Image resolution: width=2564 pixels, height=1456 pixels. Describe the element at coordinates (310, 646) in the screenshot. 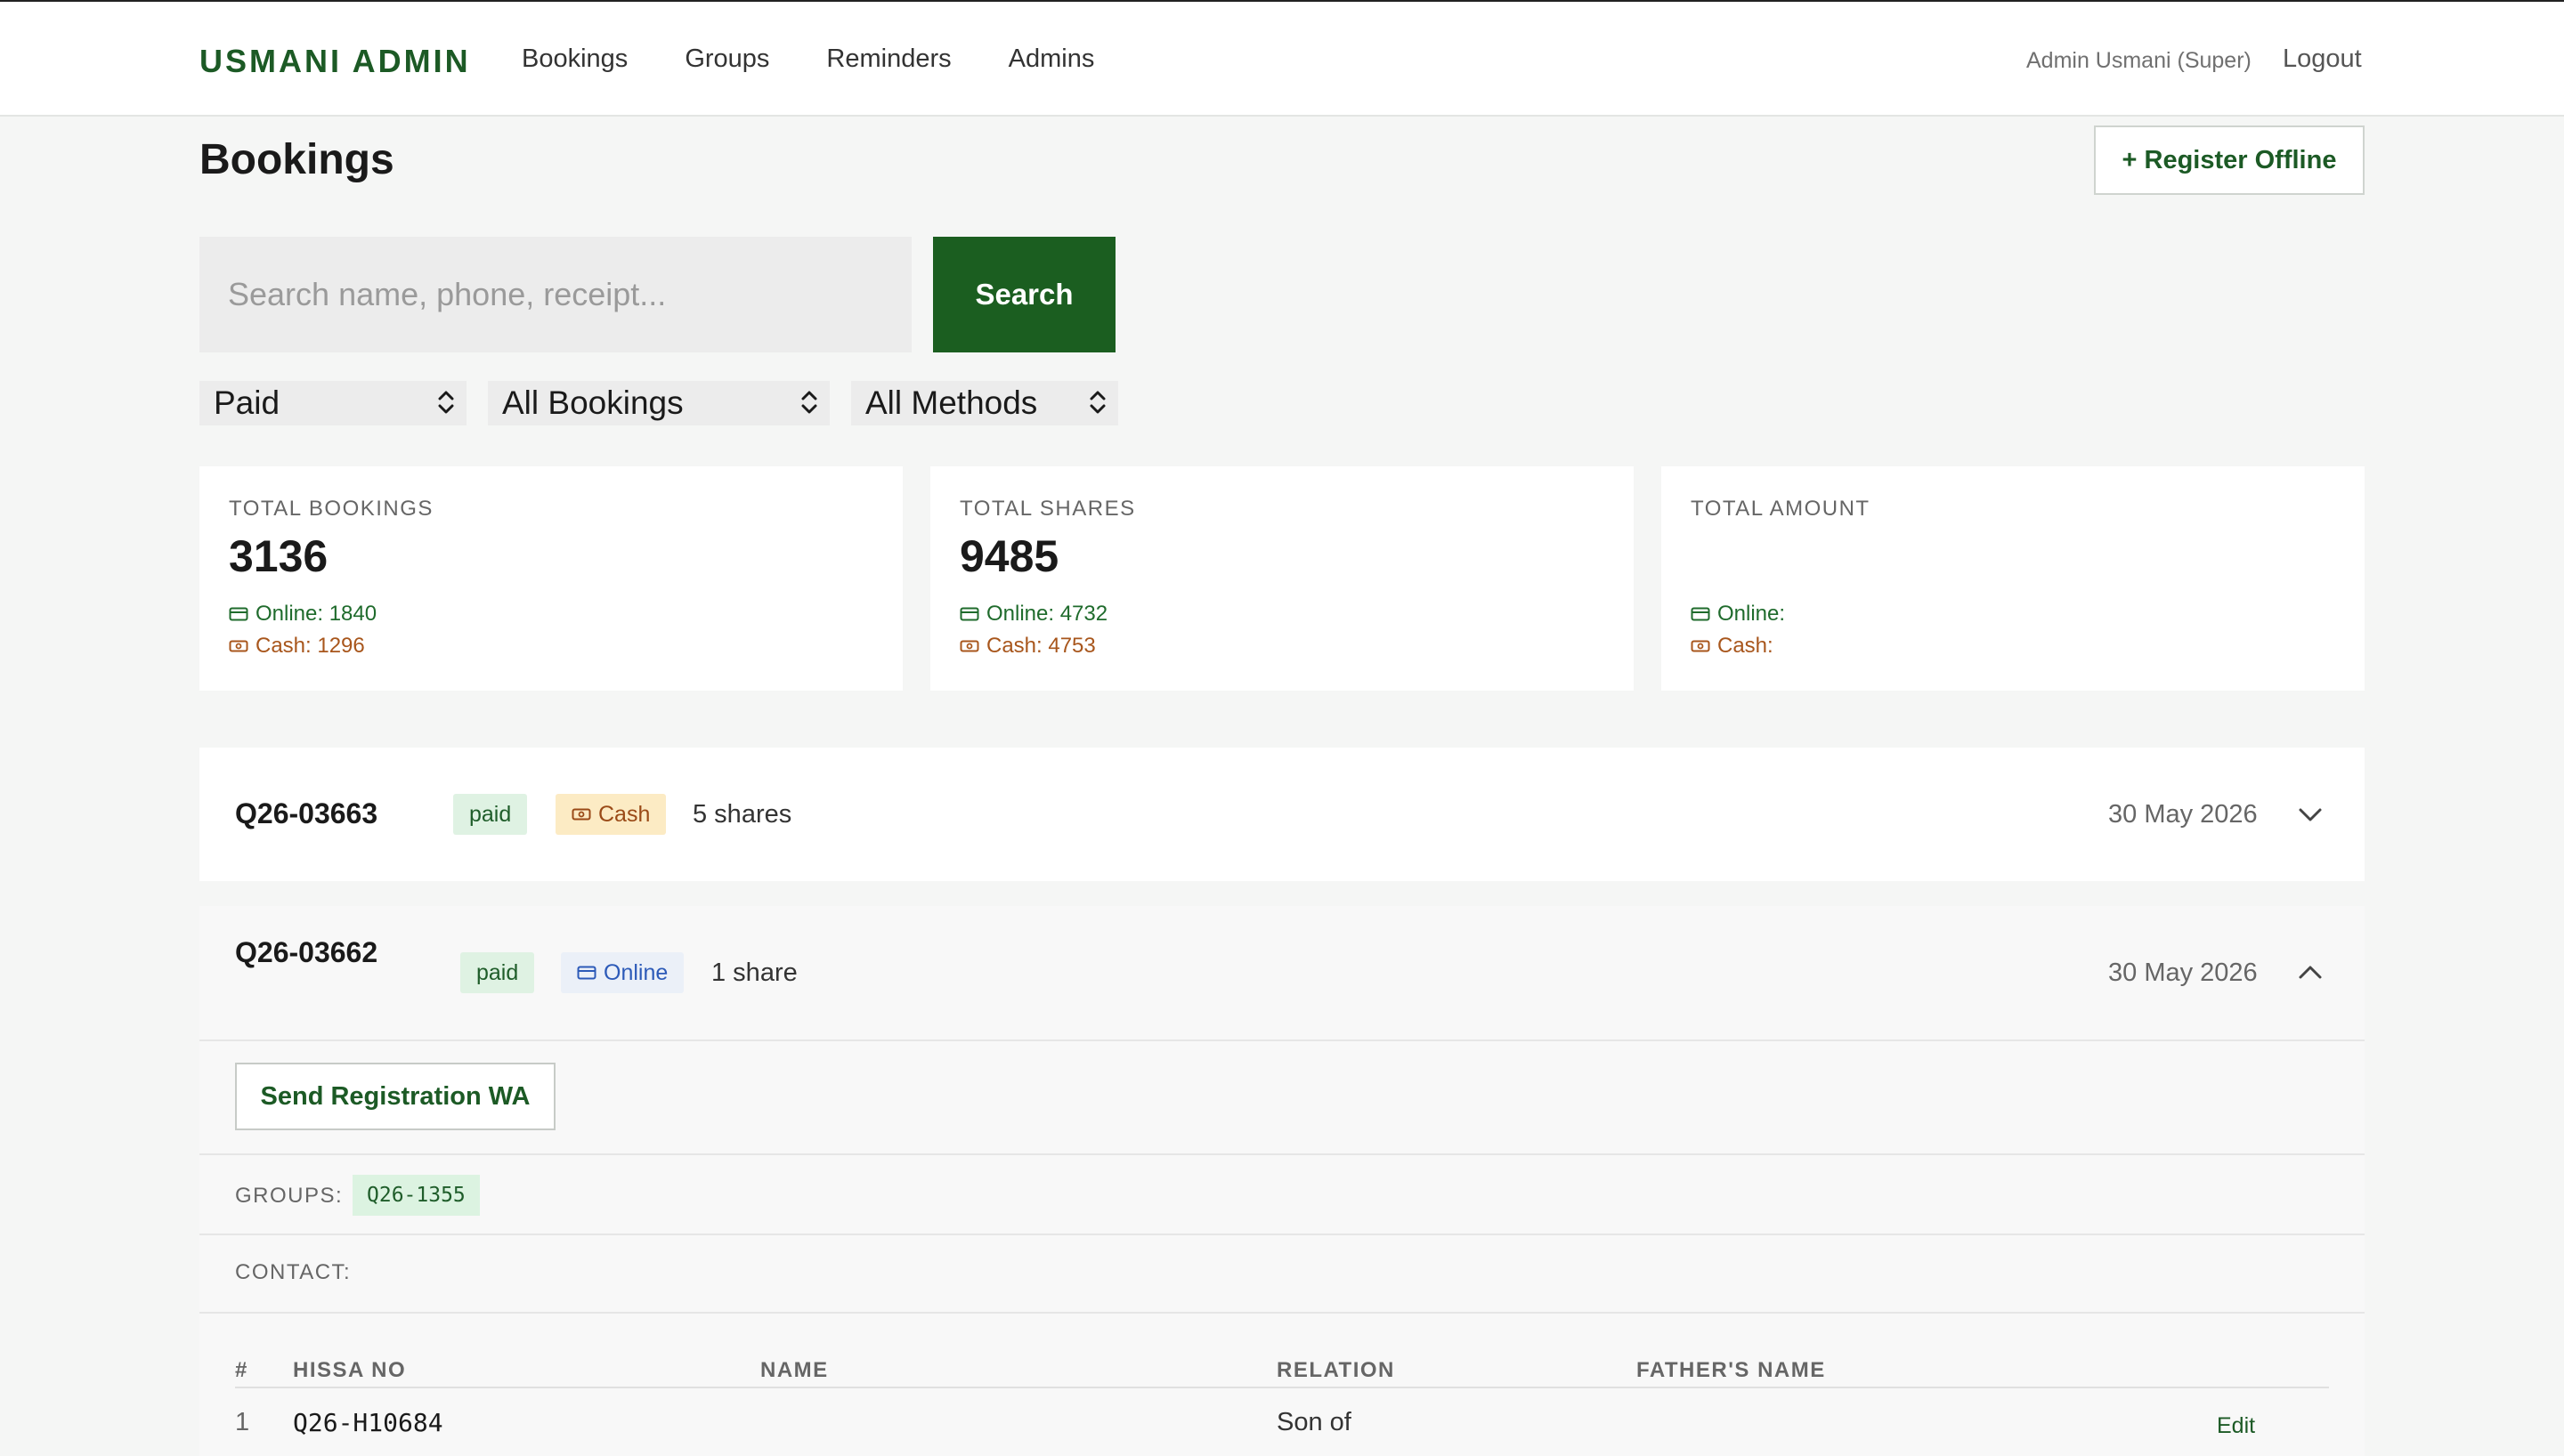

I see `stat-cash-text: Cash: 1296` at that location.